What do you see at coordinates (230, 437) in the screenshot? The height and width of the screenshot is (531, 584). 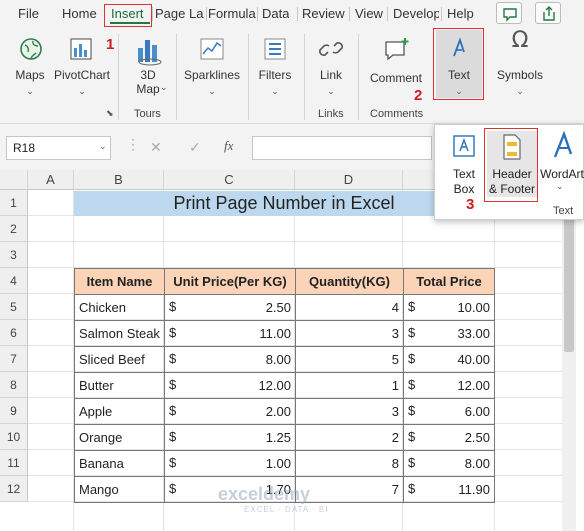 I see `cell-unit-price: $1.25` at bounding box center [230, 437].